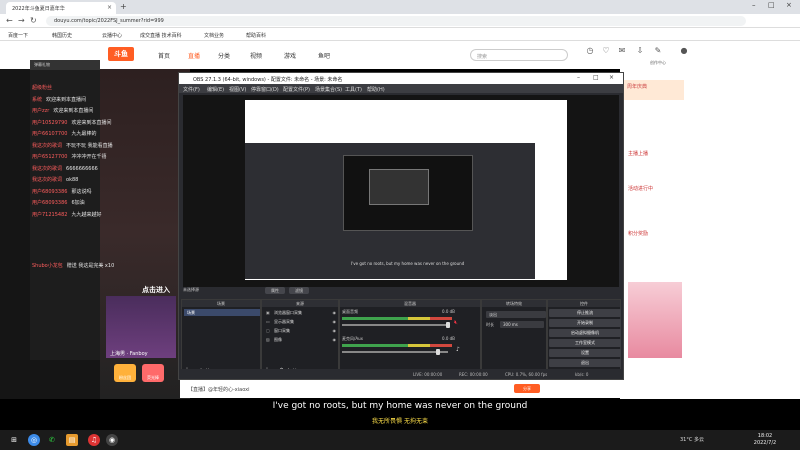 This screenshot has width=800, height=450. Describe the element at coordinates (296, 89) in the screenshot. I see `menu-profile: 配置文件(P)` at that location.